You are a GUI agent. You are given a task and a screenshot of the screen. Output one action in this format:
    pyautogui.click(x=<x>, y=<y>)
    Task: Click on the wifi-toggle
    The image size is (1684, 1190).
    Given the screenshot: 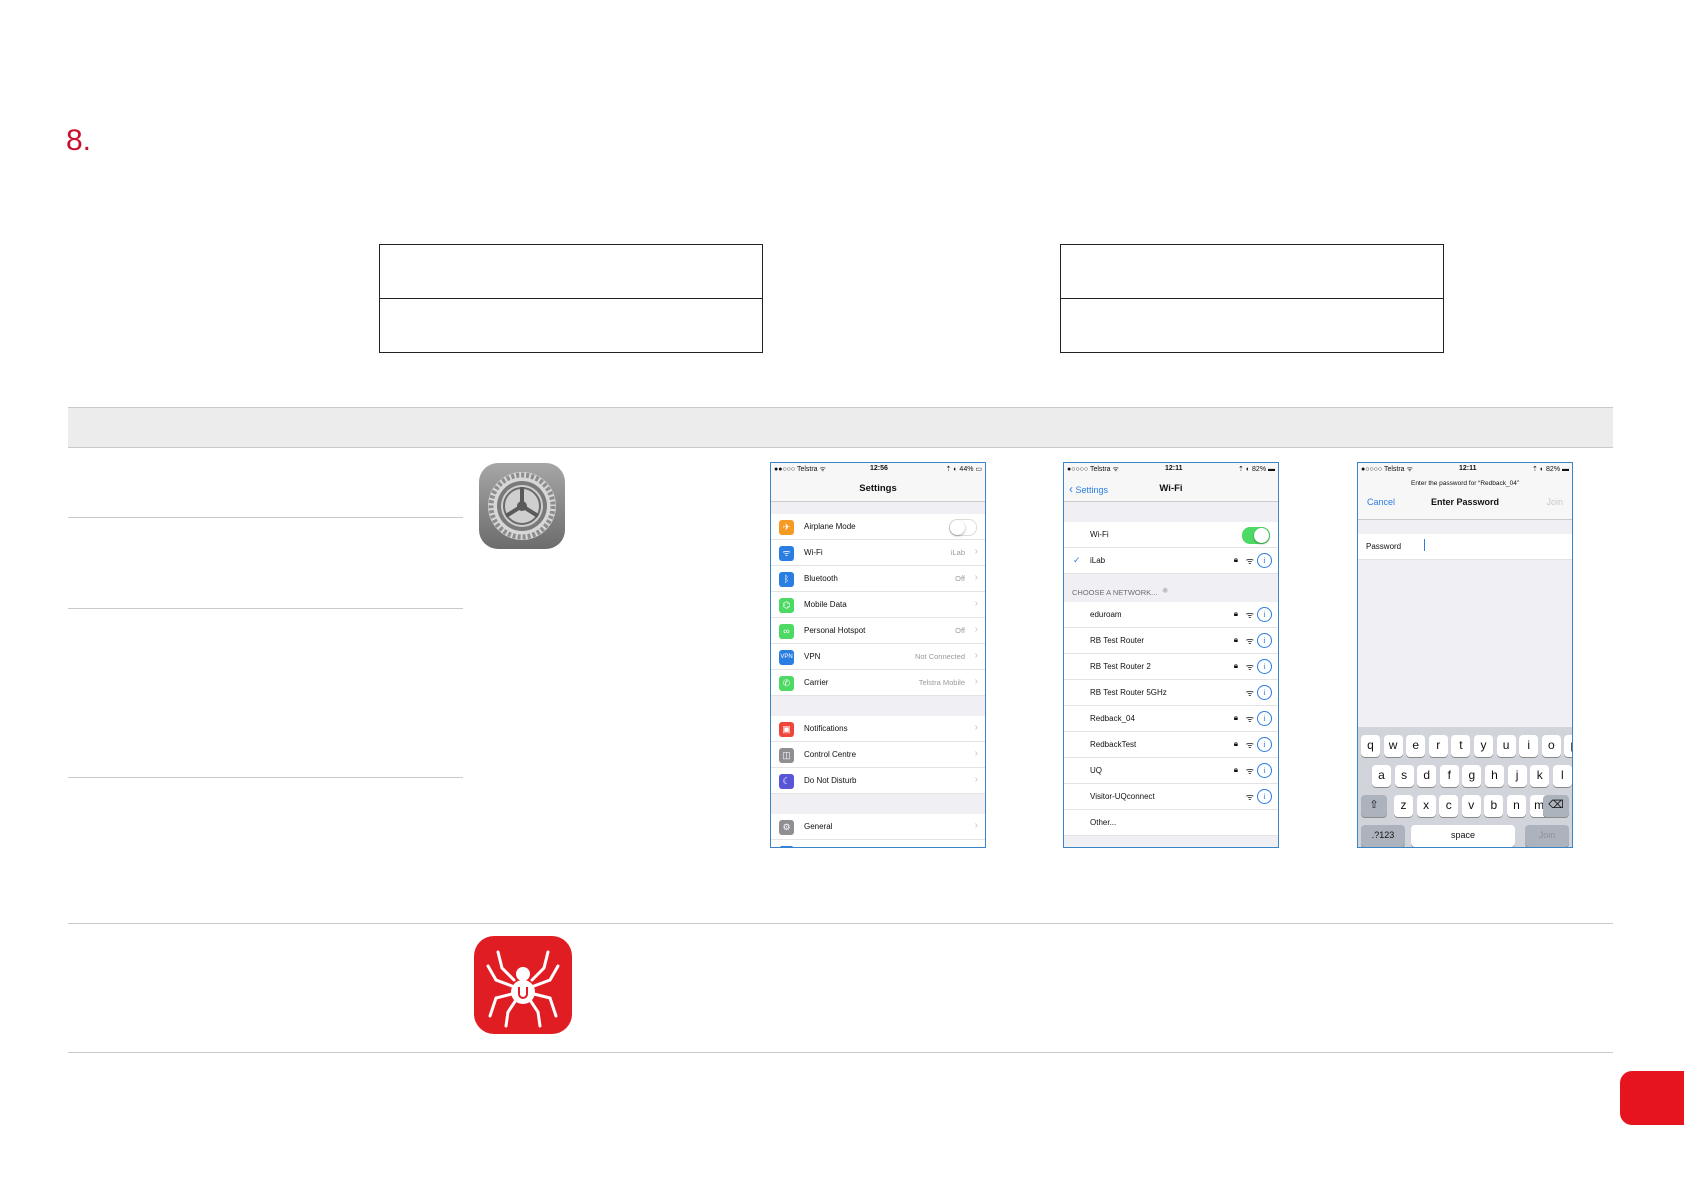 What is the action you would take?
    pyautogui.click(x=1256, y=535)
    